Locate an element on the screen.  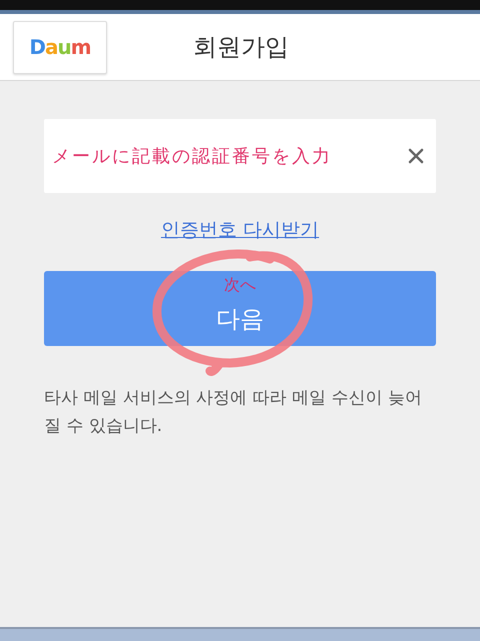
notice-text: 타사 메일 서비스의 사정에 따라 메일 수신이 늦어질 수 있습니다. is located at coordinates (233, 412).